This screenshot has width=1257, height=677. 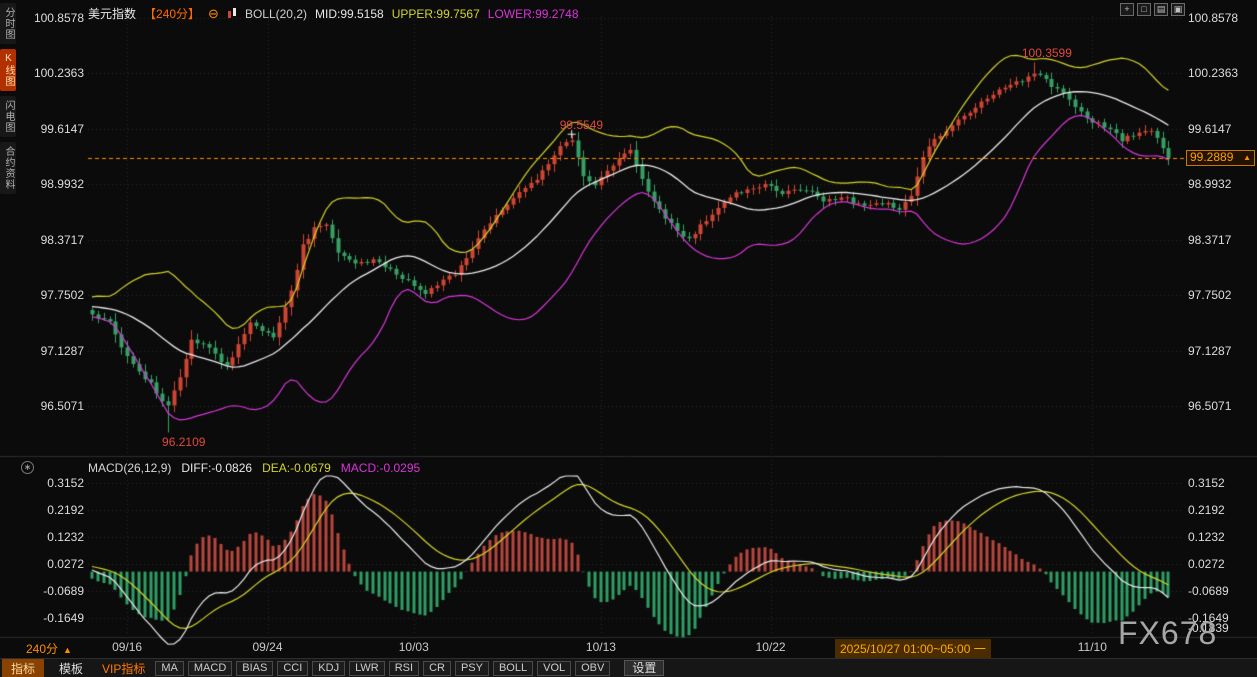 I want to click on selected-date-label: 2025/10/27 01:00~05:00 一, so click(x=912, y=648).